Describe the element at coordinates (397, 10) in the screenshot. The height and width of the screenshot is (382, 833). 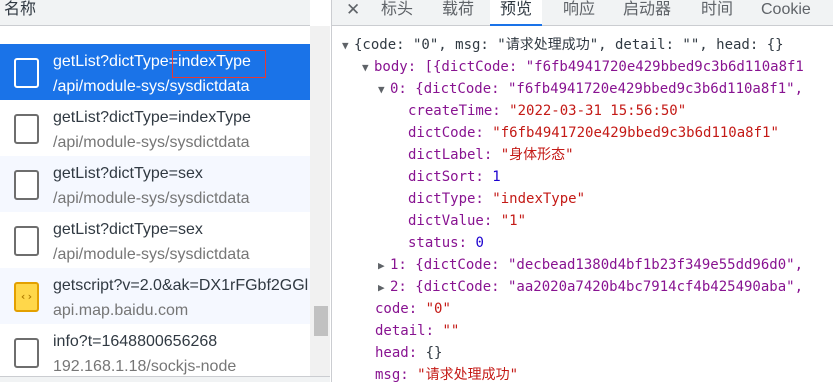
I see `tab-headers: 标头` at that location.